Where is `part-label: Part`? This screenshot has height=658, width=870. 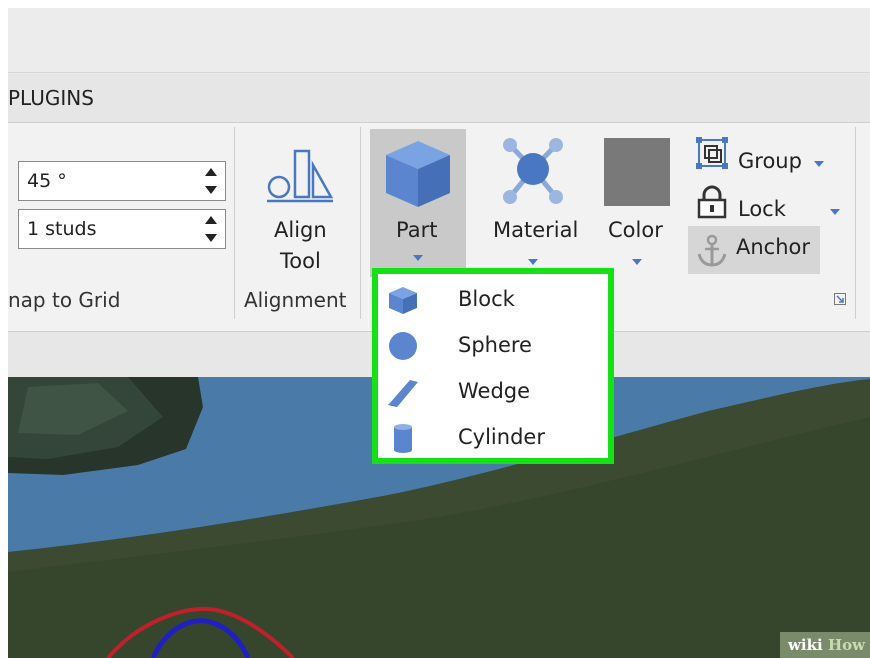
part-label: Part is located at coordinates (417, 230).